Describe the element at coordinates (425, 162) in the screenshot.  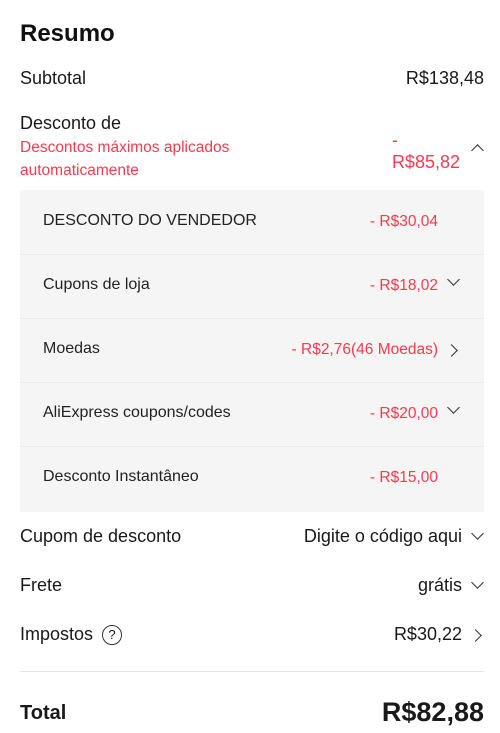
I see `discount-value: R$85,82` at that location.